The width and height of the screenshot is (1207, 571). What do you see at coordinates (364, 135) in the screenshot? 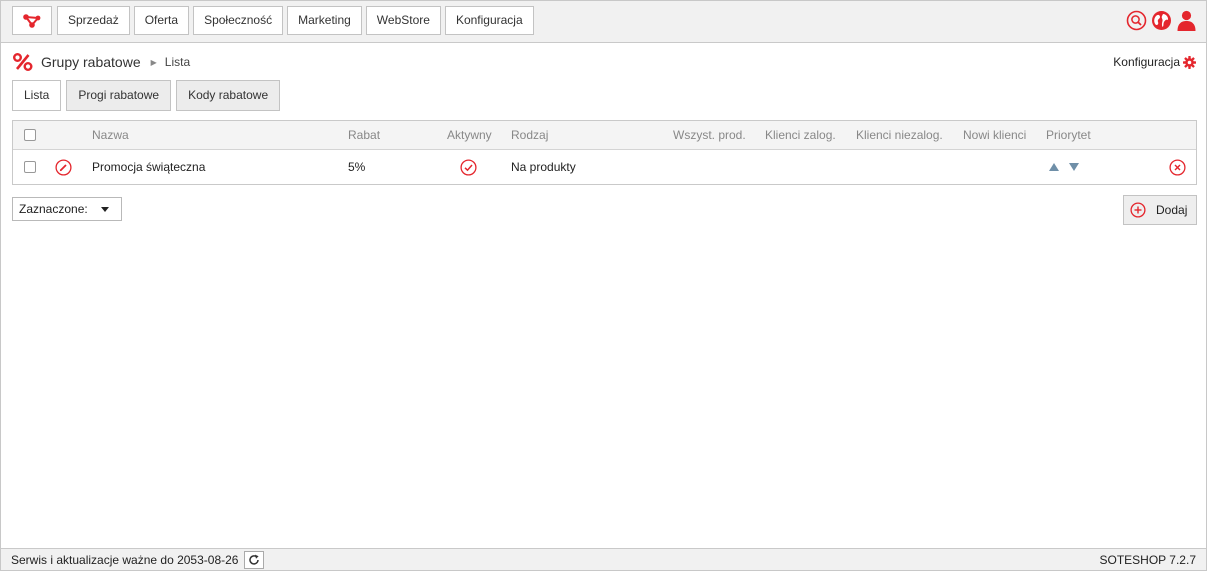
I see `header-discount: Rabat` at bounding box center [364, 135].